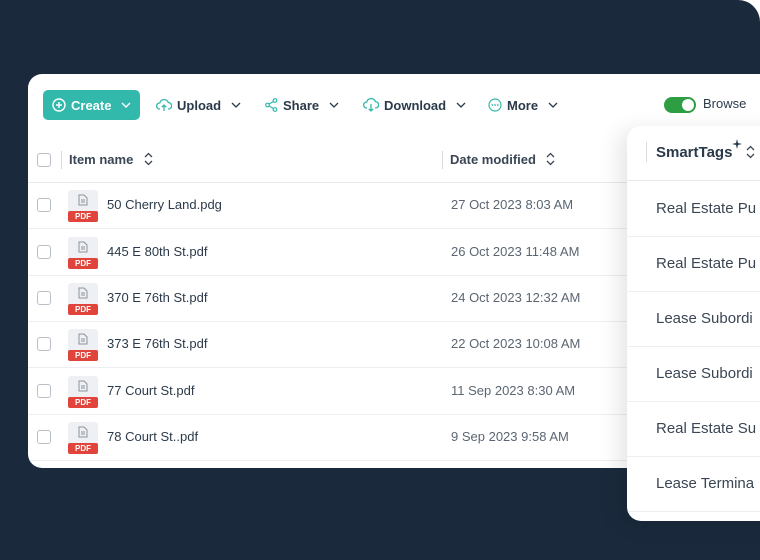 This screenshot has width=760, height=560. I want to click on file-name: 373 E 76th St.pdf, so click(157, 343).